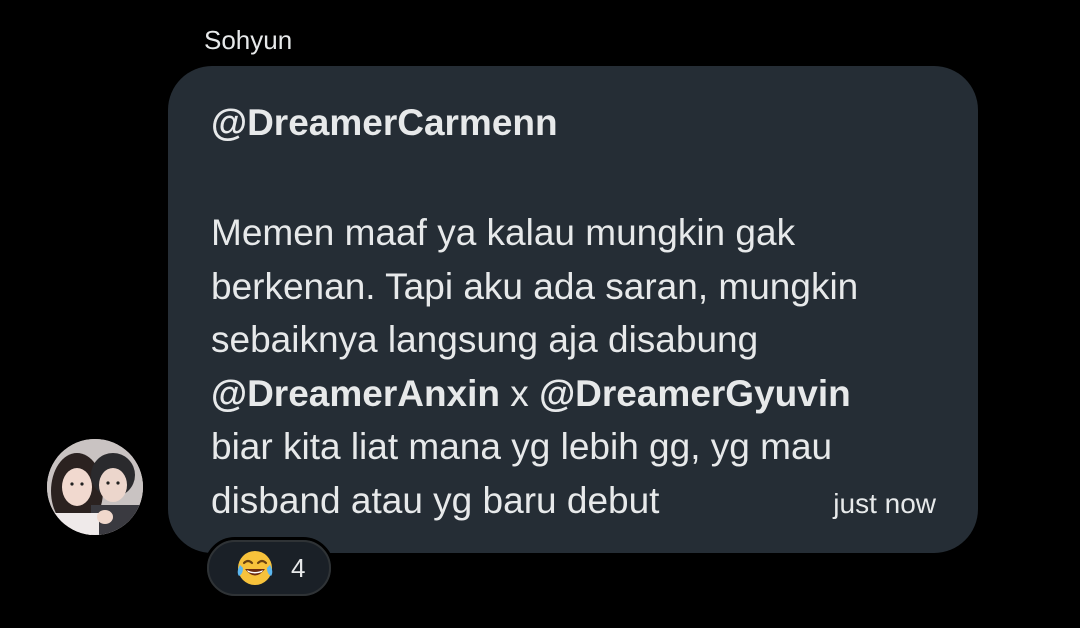 This screenshot has width=1080, height=628. I want to click on avatar-photo-icon, so click(95, 487).